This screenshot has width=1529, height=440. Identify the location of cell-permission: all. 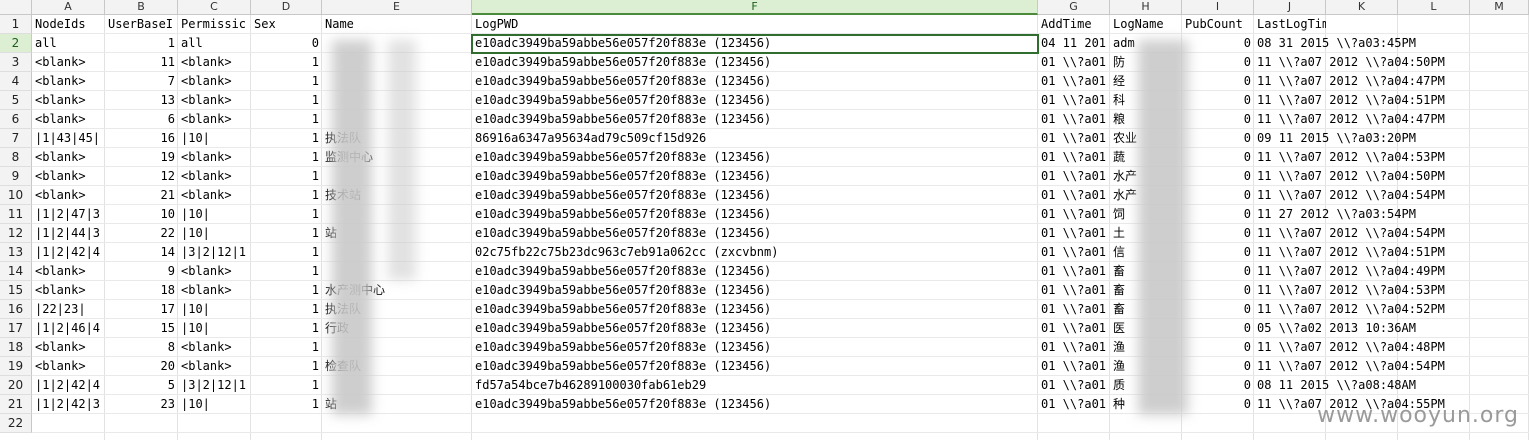
(214, 43).